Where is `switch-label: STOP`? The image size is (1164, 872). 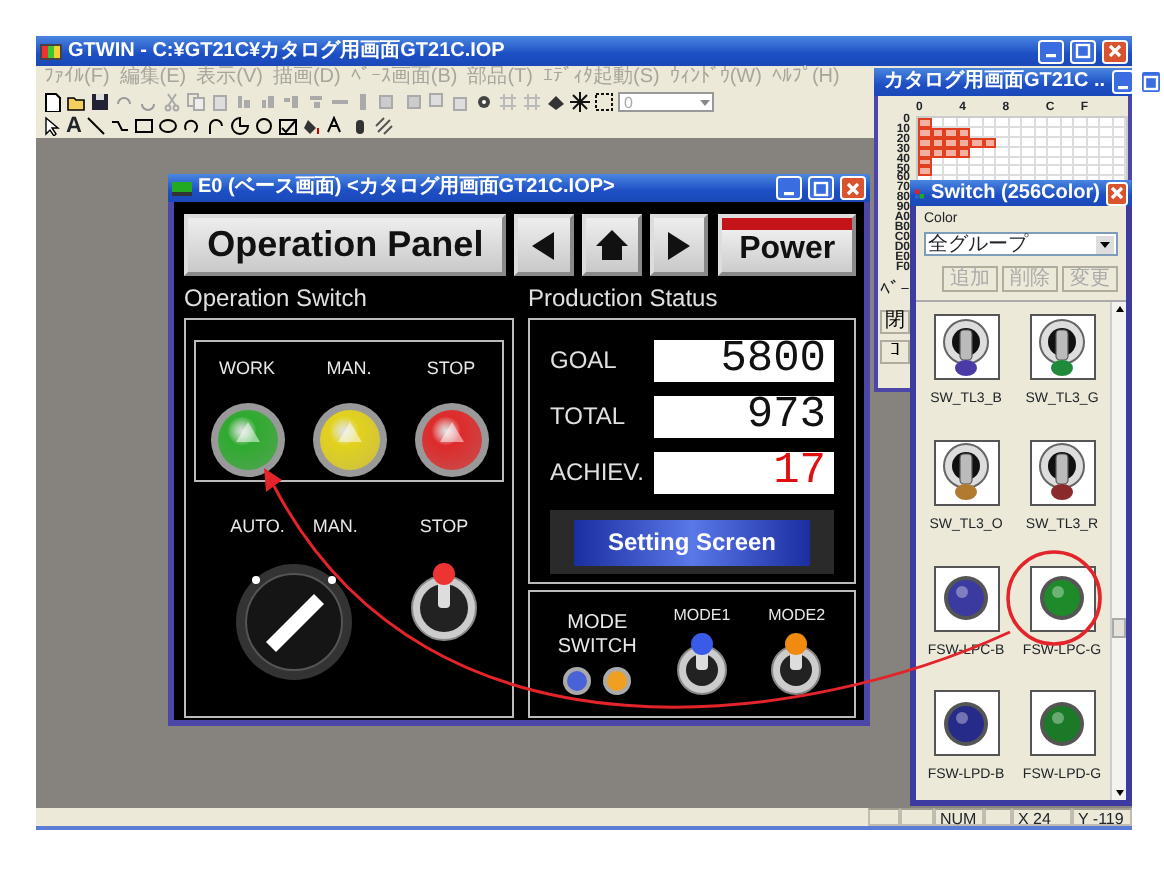 switch-label: STOP is located at coordinates (444, 527).